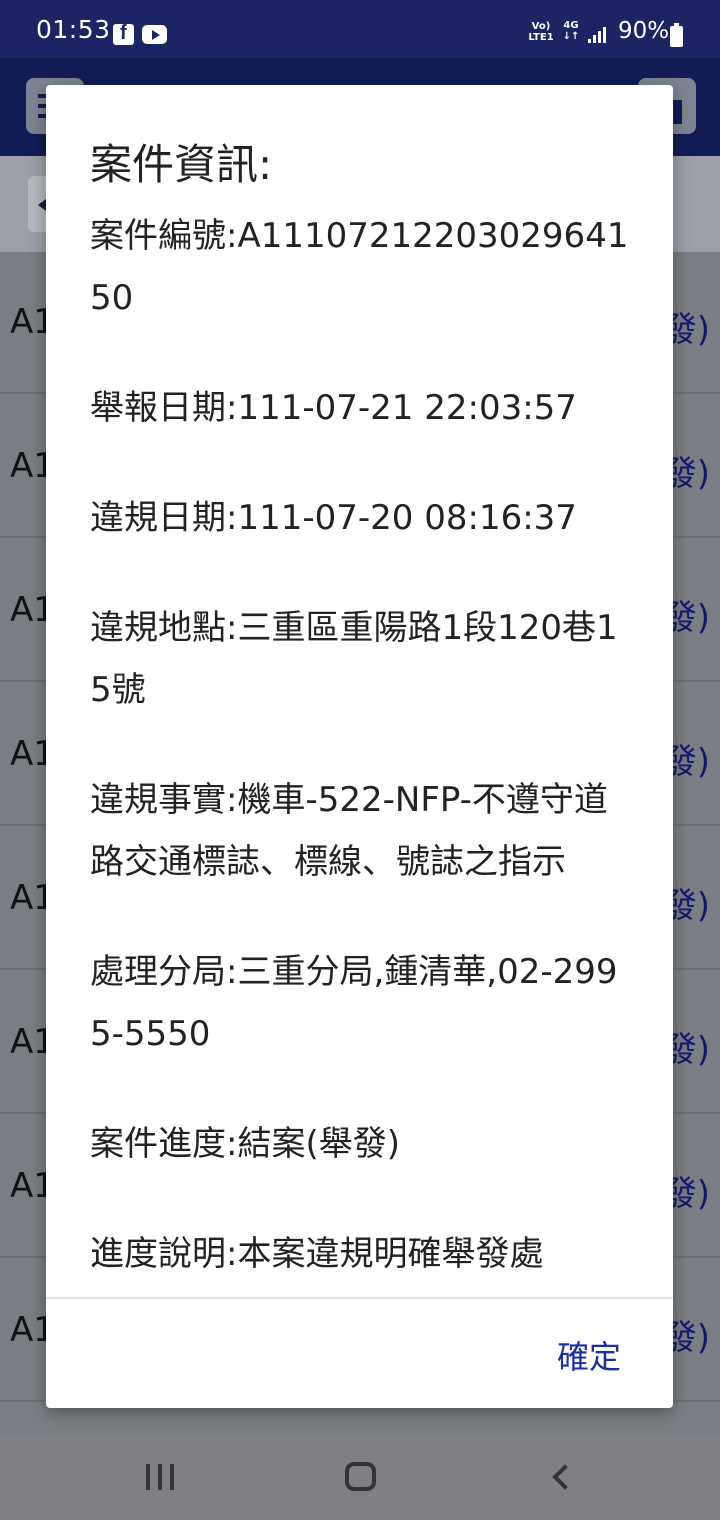 This screenshot has width=720, height=1520. Describe the element at coordinates (565, 1477) in the screenshot. I see `back-arrow-icon` at that location.